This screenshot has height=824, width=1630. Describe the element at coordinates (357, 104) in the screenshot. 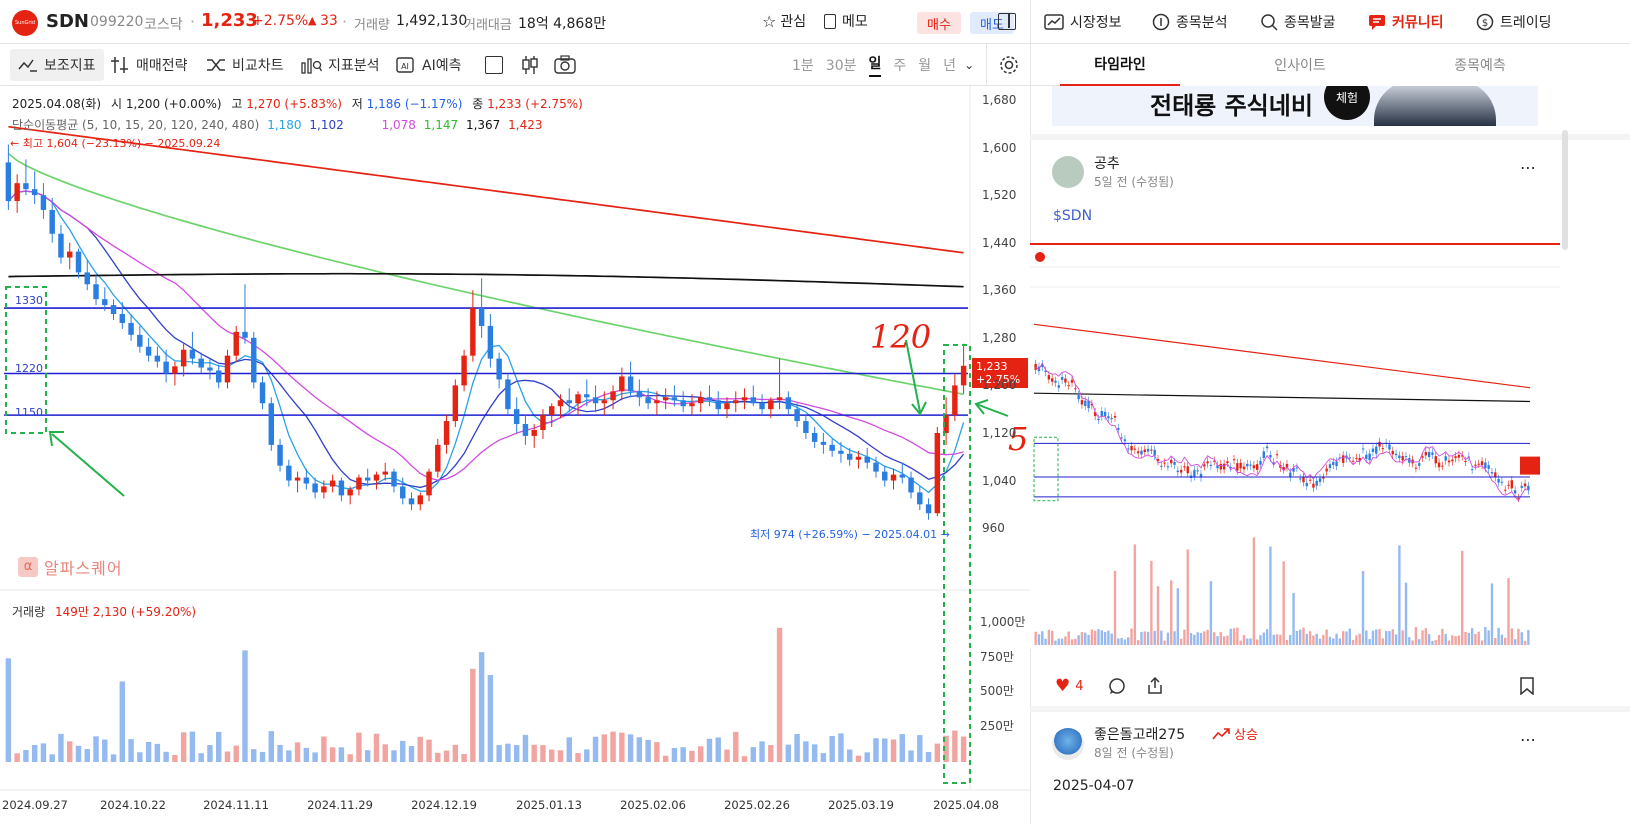

I see `low-label: 저` at that location.